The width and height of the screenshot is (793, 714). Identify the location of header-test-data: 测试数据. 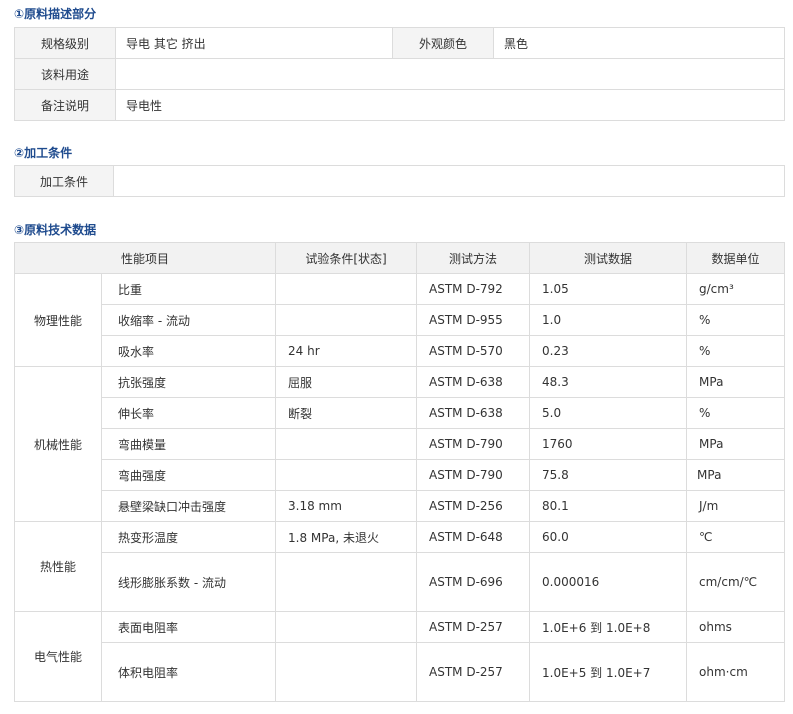
(608, 258).